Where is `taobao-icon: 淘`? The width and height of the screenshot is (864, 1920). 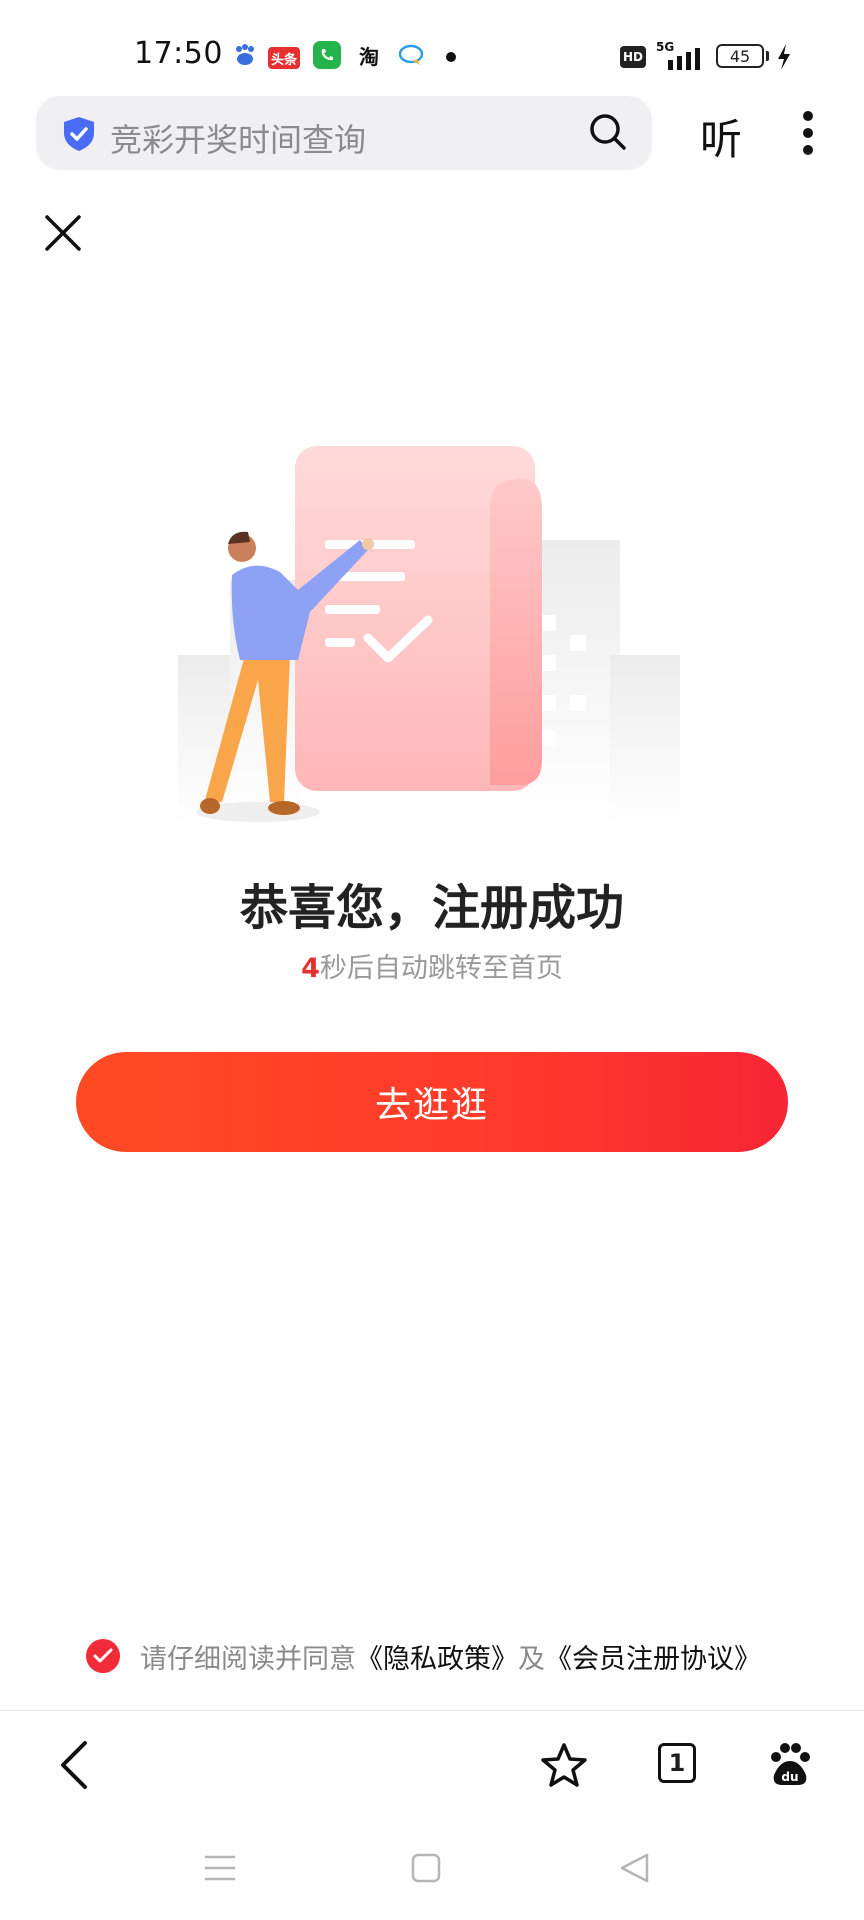
taobao-icon: 淘 is located at coordinates (369, 56).